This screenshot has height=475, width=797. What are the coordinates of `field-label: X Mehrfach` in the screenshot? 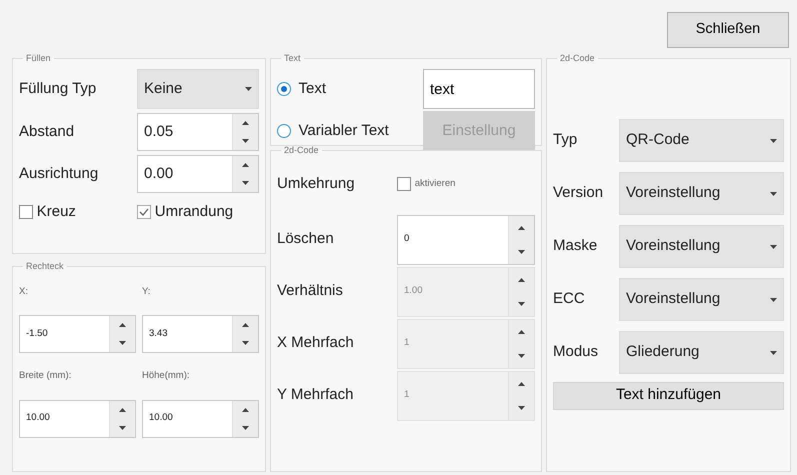 It's located at (316, 343).